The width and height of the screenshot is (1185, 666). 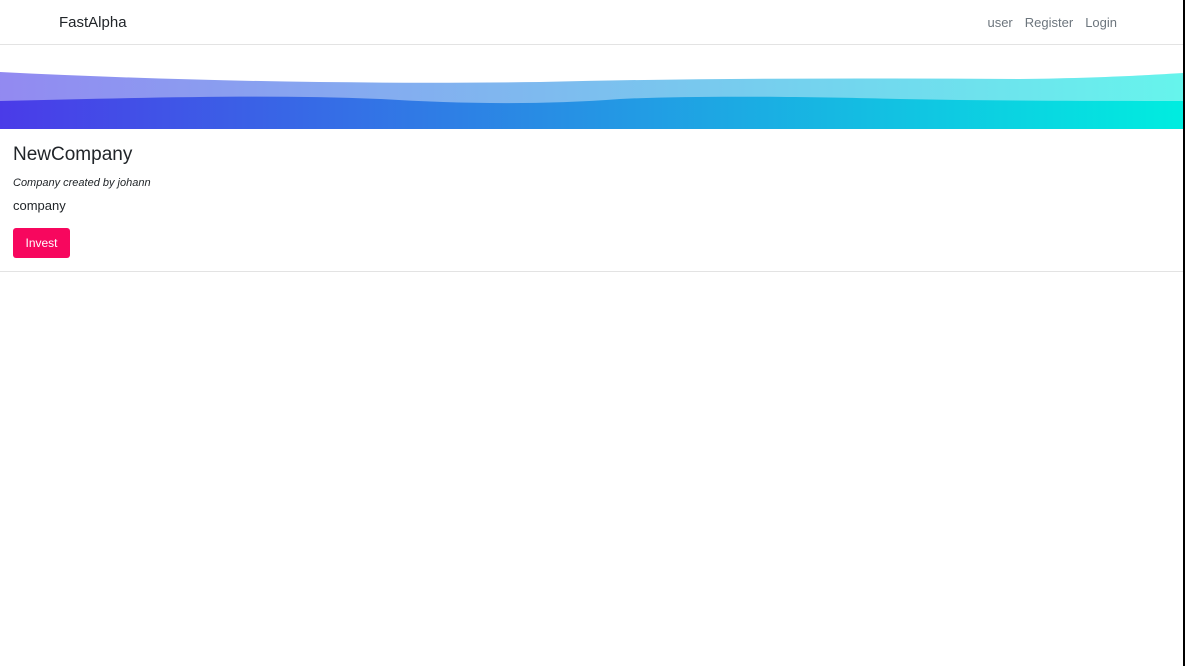 What do you see at coordinates (41, 243) in the screenshot?
I see `invest-button: Invest` at bounding box center [41, 243].